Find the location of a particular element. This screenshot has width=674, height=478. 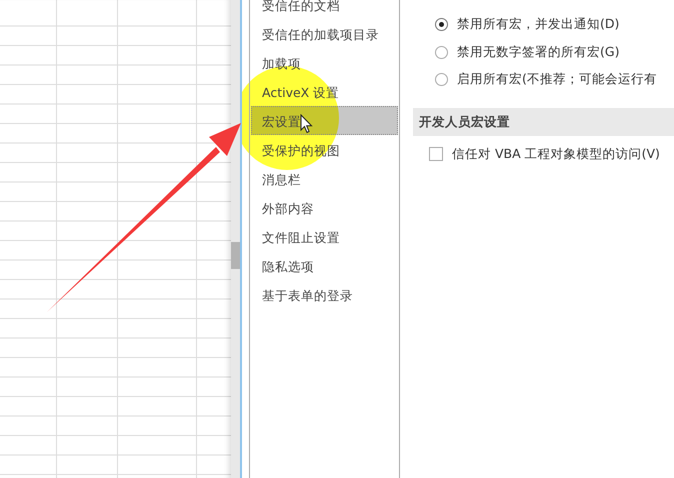

section-header: 开发人员宏设置 is located at coordinates (543, 122).